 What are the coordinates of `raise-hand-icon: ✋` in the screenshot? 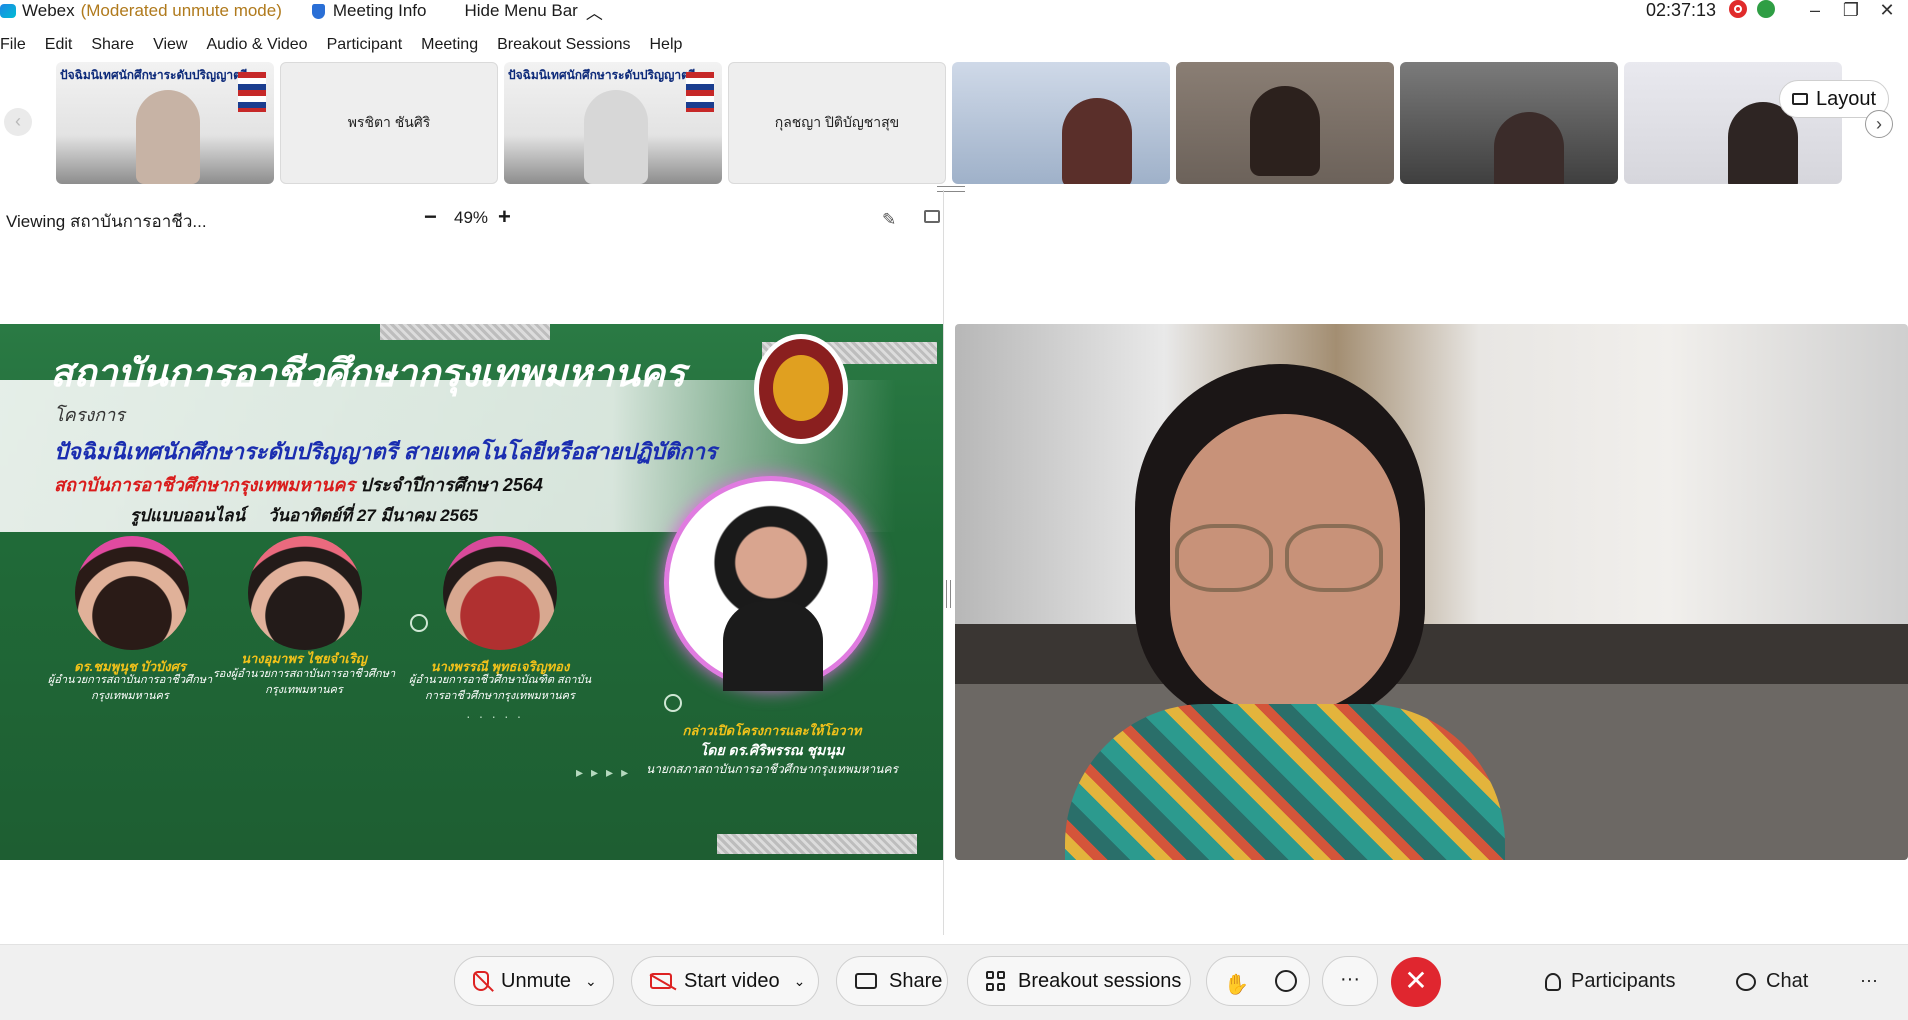 It's located at (1236, 984).